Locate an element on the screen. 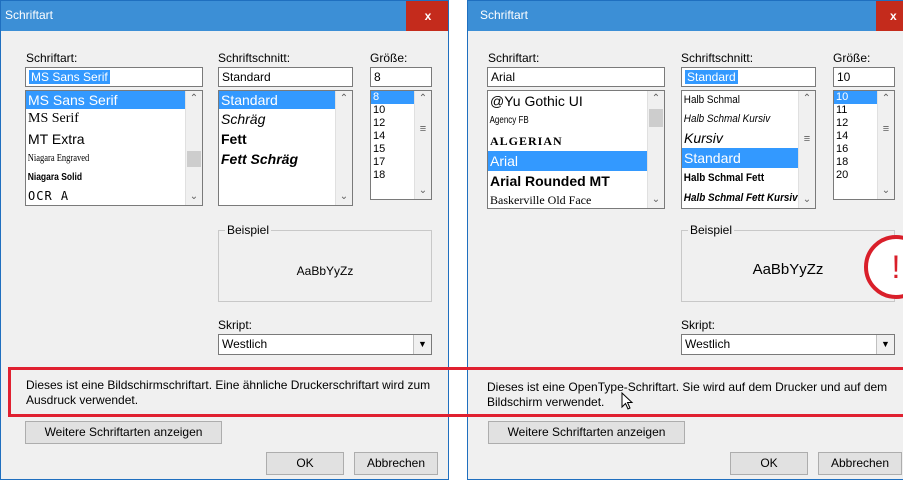 This screenshot has width=903, height=480. list-item: Arial Rounded MT is located at coordinates (576, 181).